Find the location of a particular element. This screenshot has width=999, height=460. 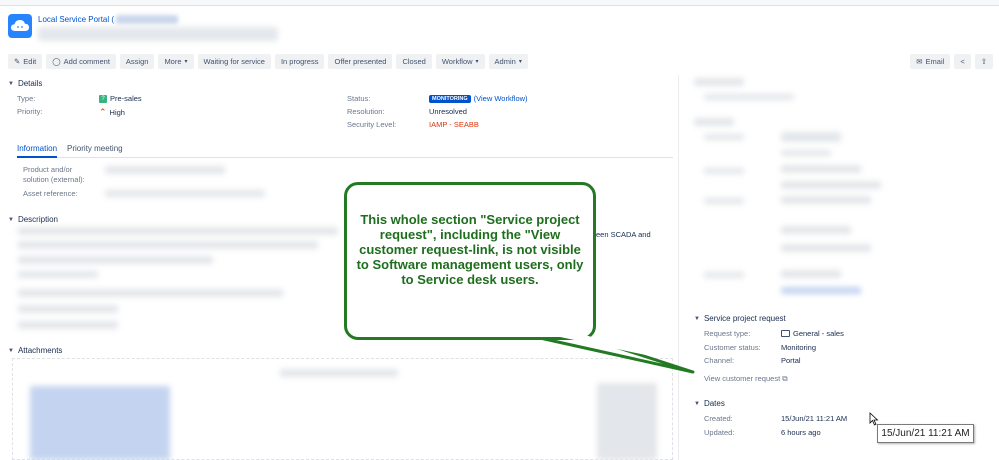

waiting-for-service-button: Waiting for service is located at coordinates (234, 61).